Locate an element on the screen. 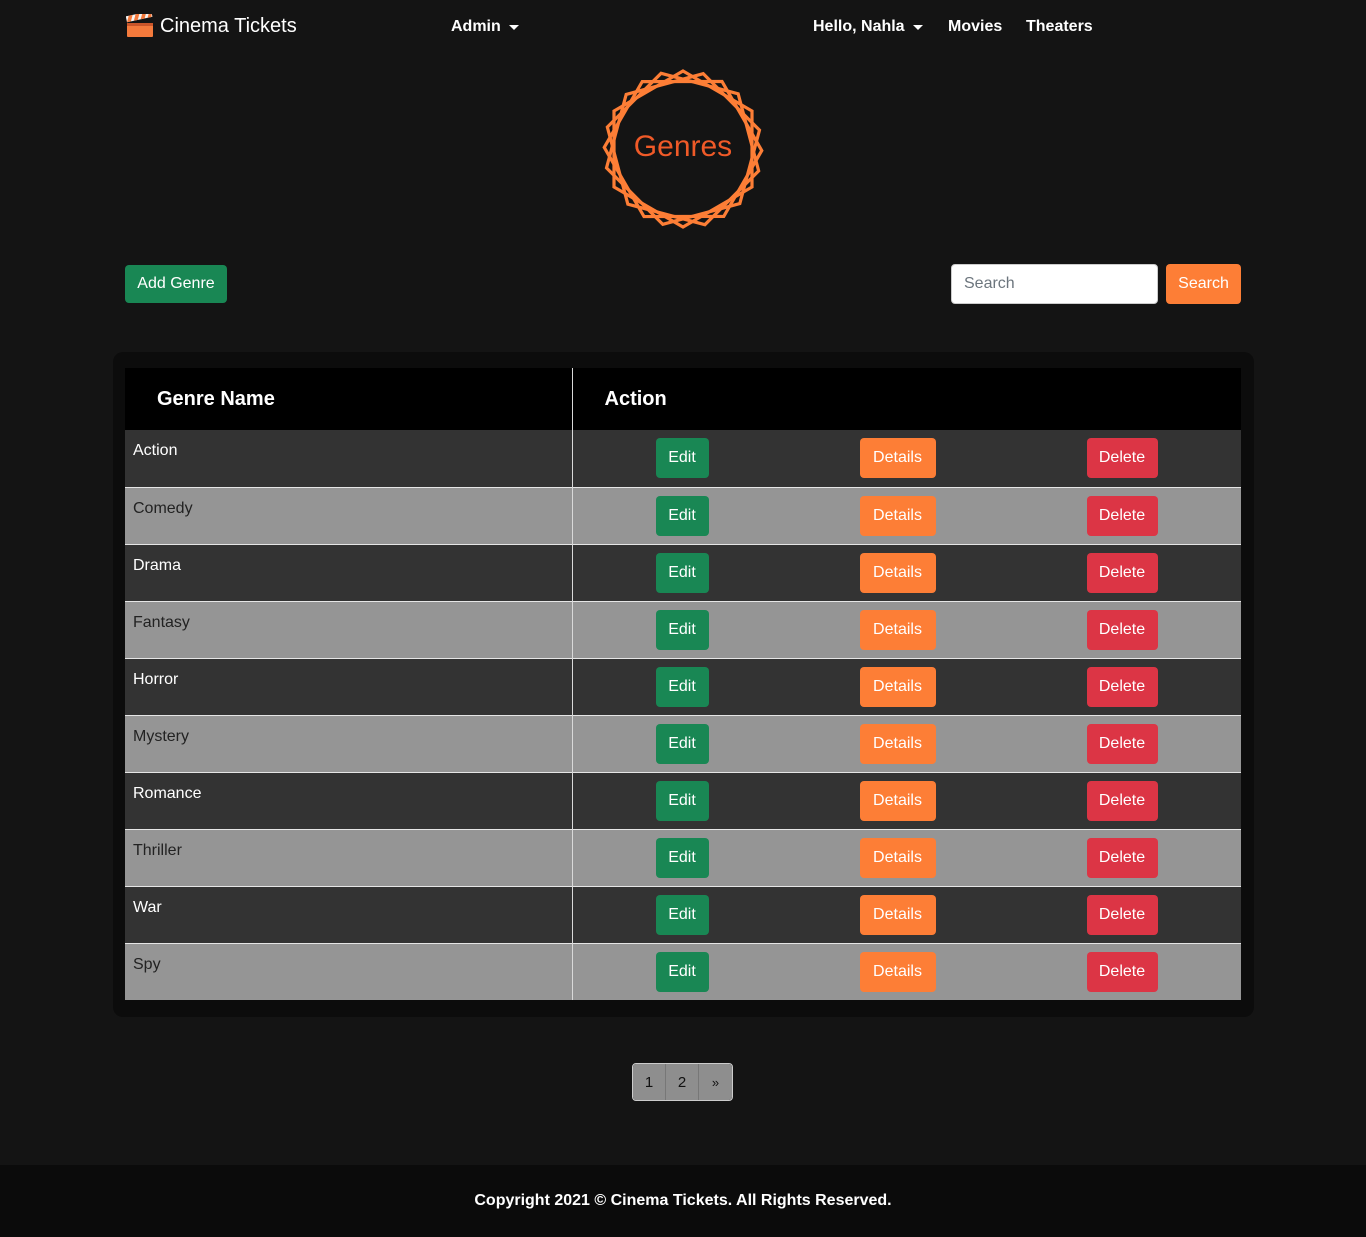 The height and width of the screenshot is (1237, 1366). table-header: Genre Name Action is located at coordinates (683, 399).